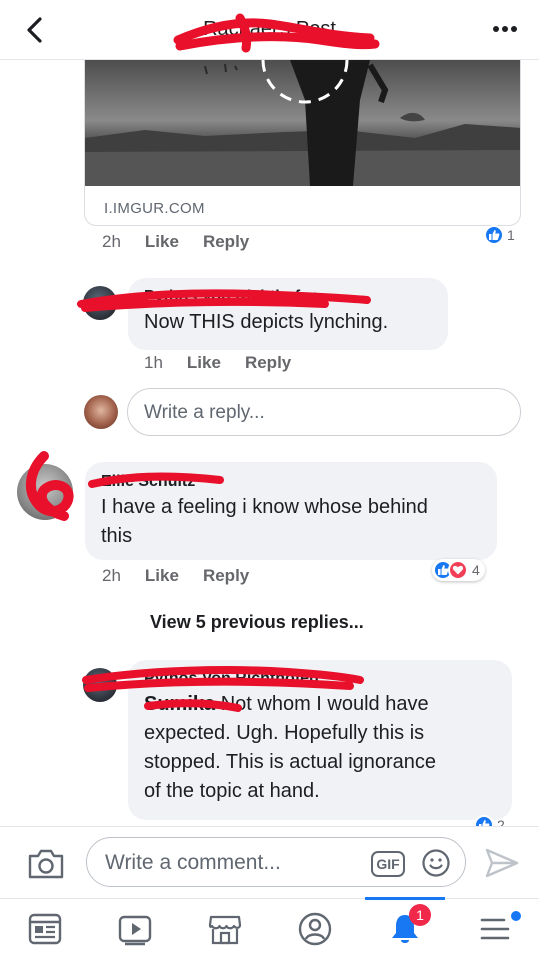  I want to click on watch-video-icon, so click(135, 930).